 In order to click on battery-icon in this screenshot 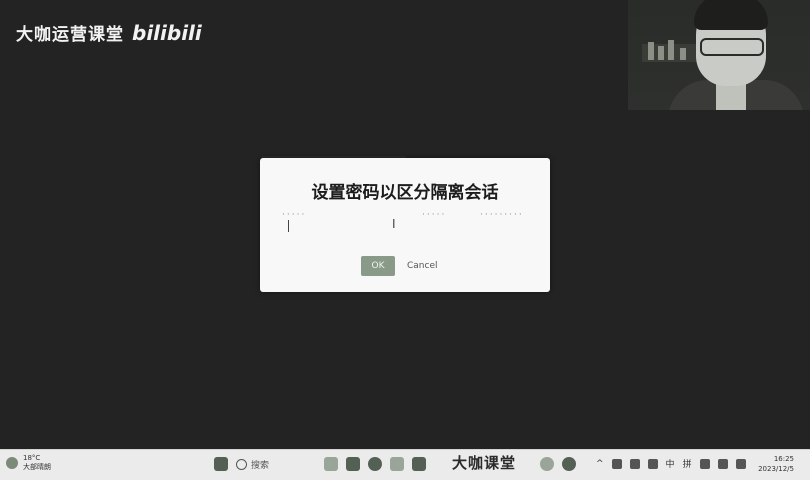, I will do `click(740, 463)`.